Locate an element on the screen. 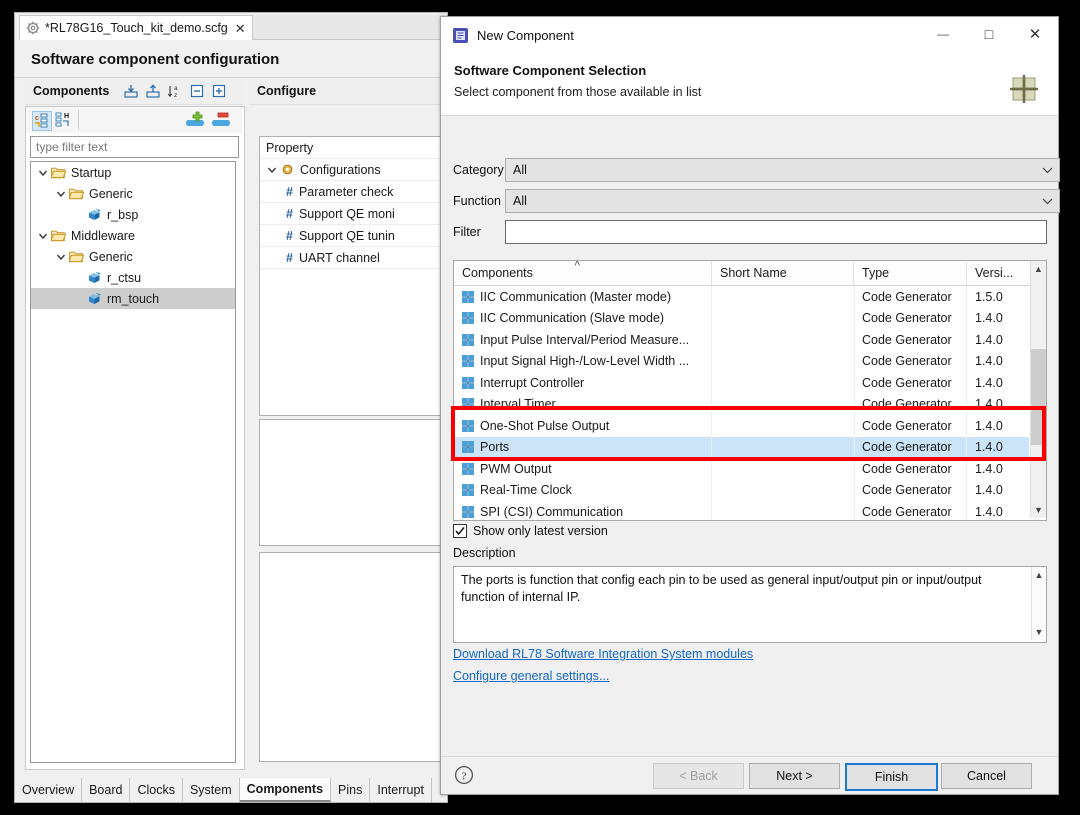 The width and height of the screenshot is (1080, 815). table-row: PWM Output Code Generator 1.4.0 is located at coordinates (741, 469).